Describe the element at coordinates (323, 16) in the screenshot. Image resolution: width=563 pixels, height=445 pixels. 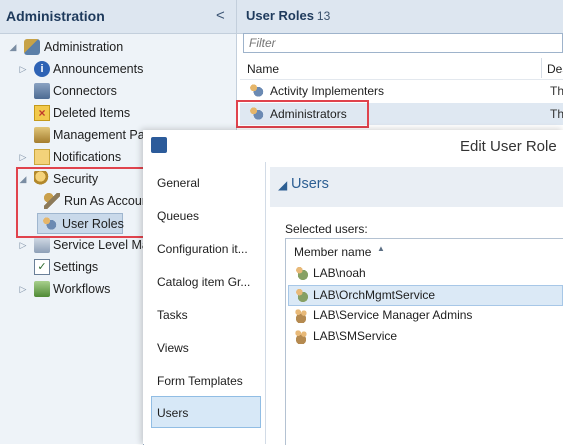
I see `user-roles-count: 13` at that location.